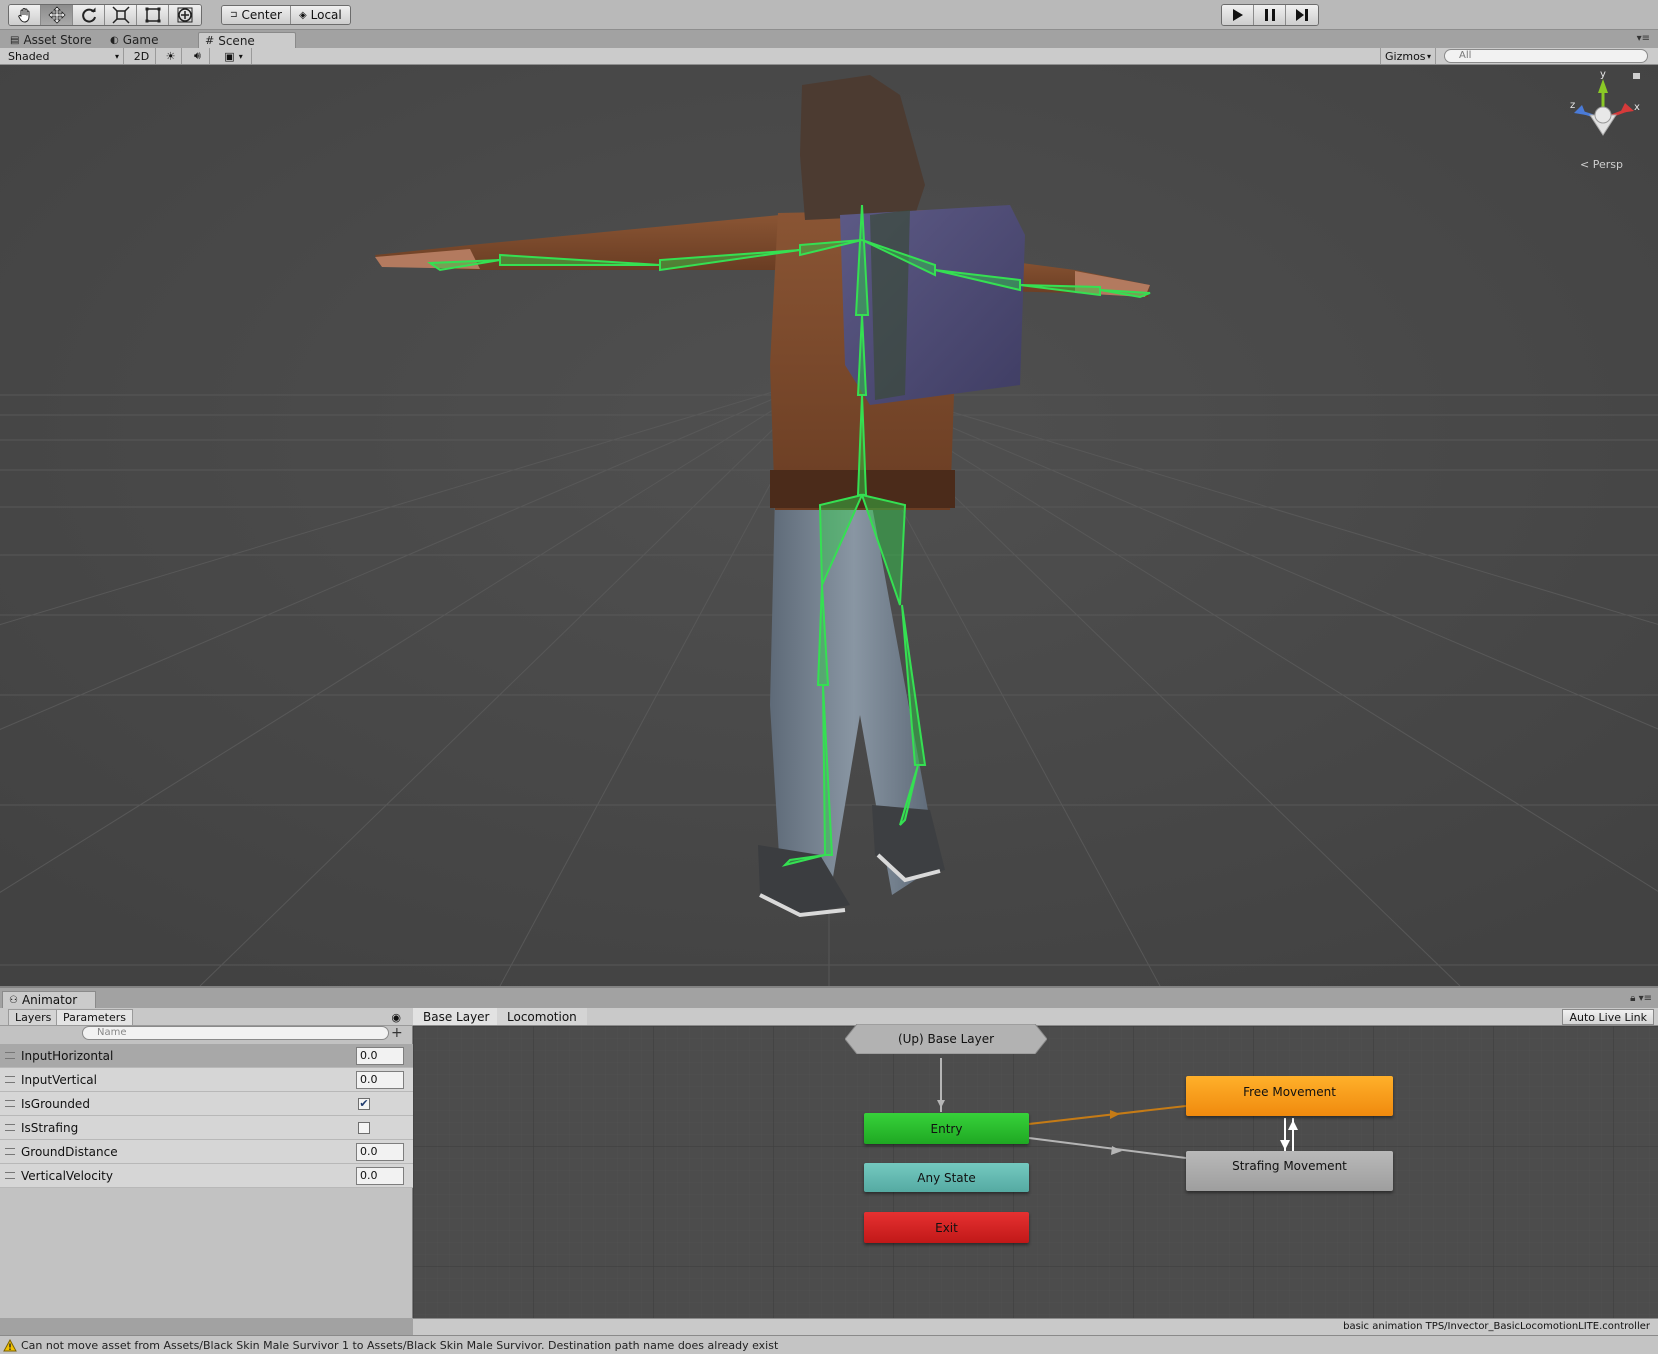 The width and height of the screenshot is (1658, 1354). I want to click on step-button, so click(1302, 15).